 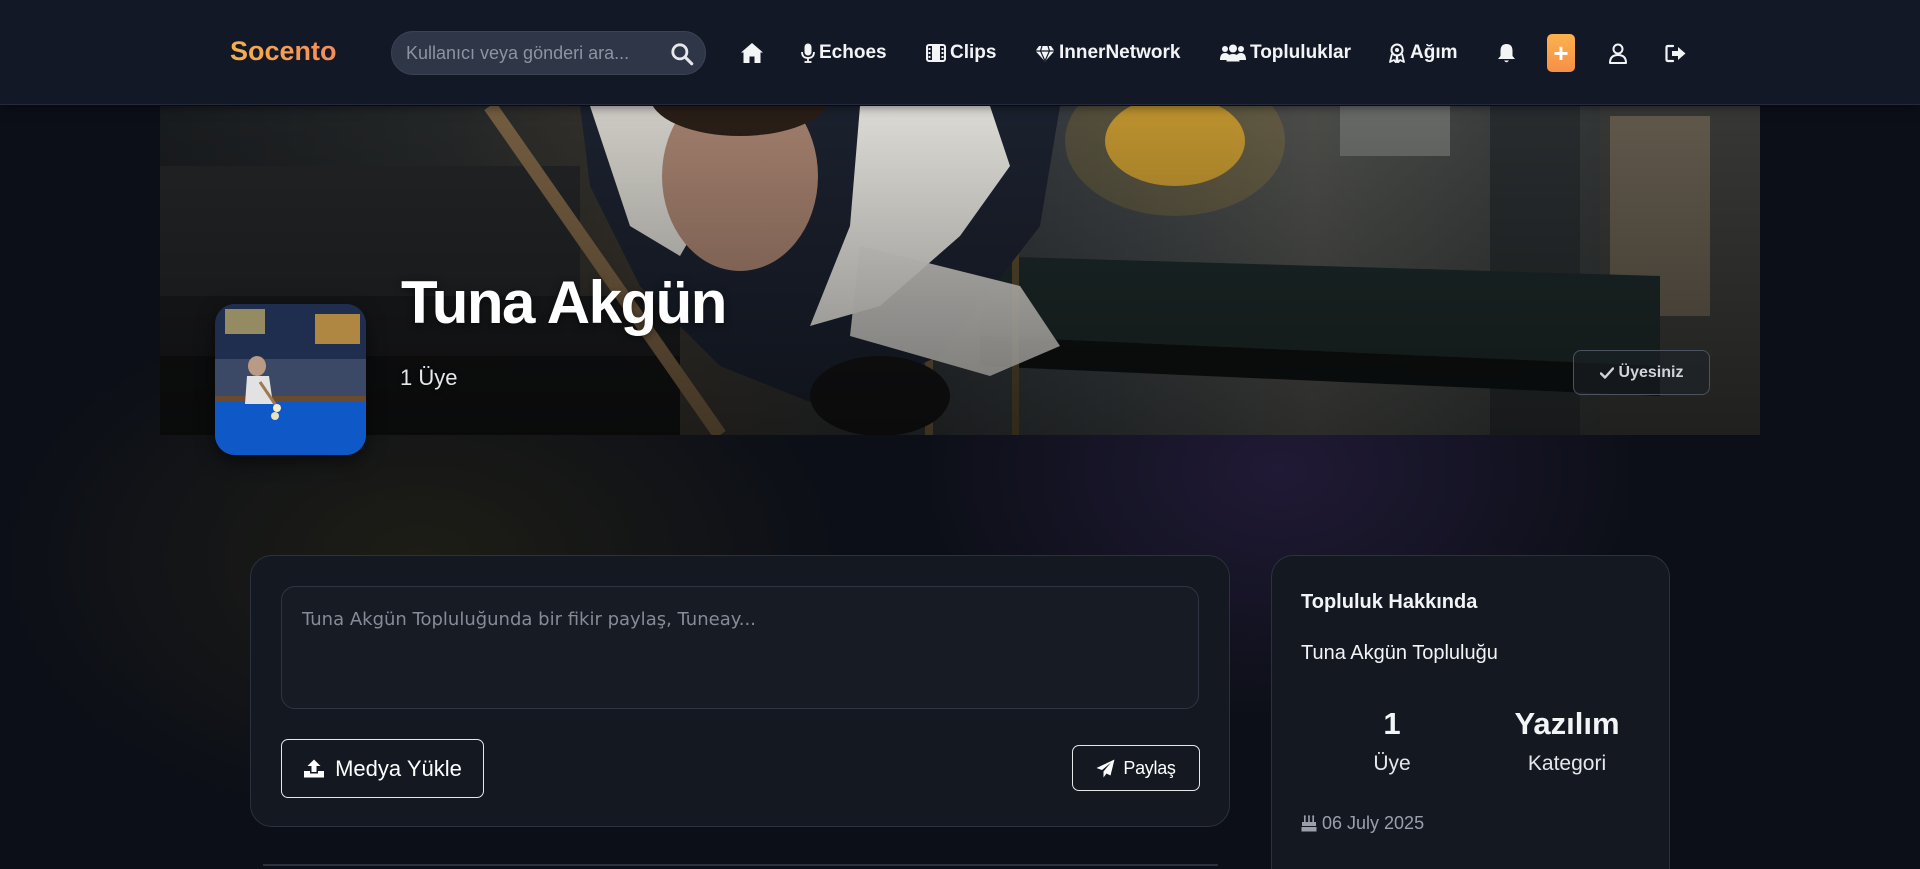 I want to click on bell-icon, so click(x=1506, y=52).